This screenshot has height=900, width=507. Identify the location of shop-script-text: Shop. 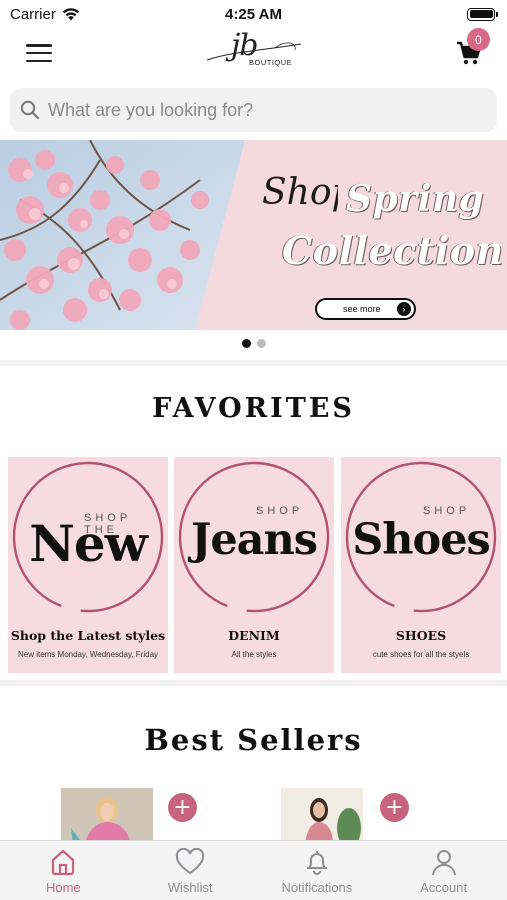
(300, 192).